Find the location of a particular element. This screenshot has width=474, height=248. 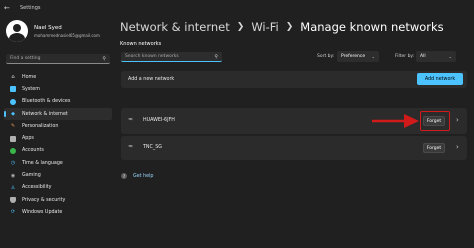

sidebar-item-personalization: ✎ Personalization is located at coordinates (58, 126).